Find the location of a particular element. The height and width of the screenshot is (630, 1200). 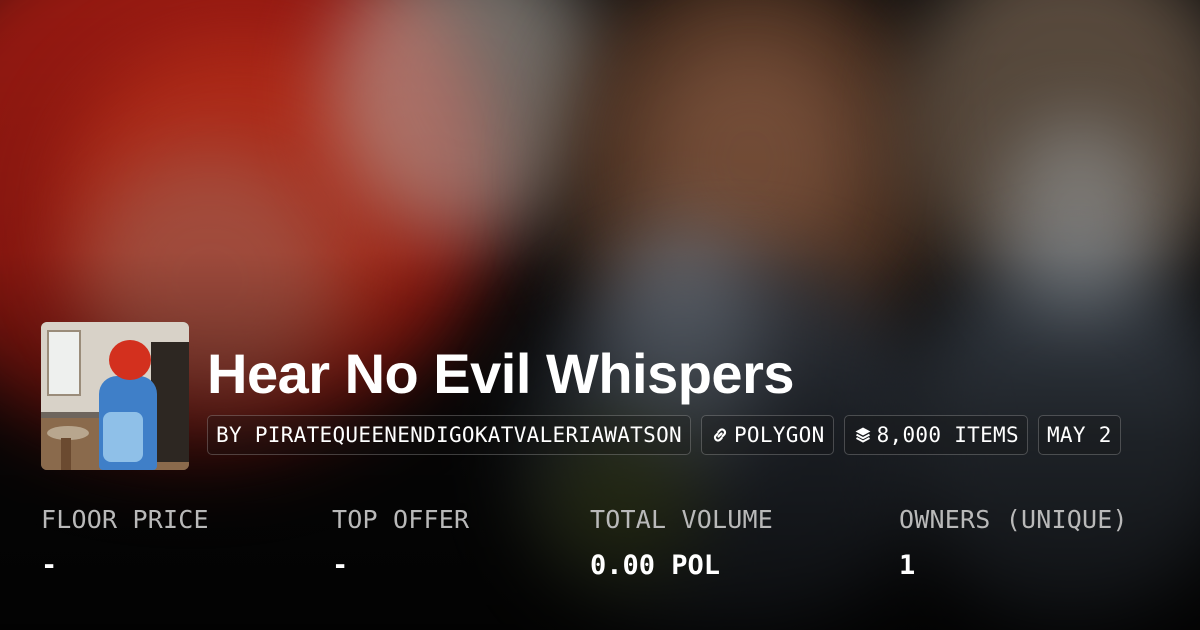

stat-top-offer: TOP OFFER - is located at coordinates (400, 543).